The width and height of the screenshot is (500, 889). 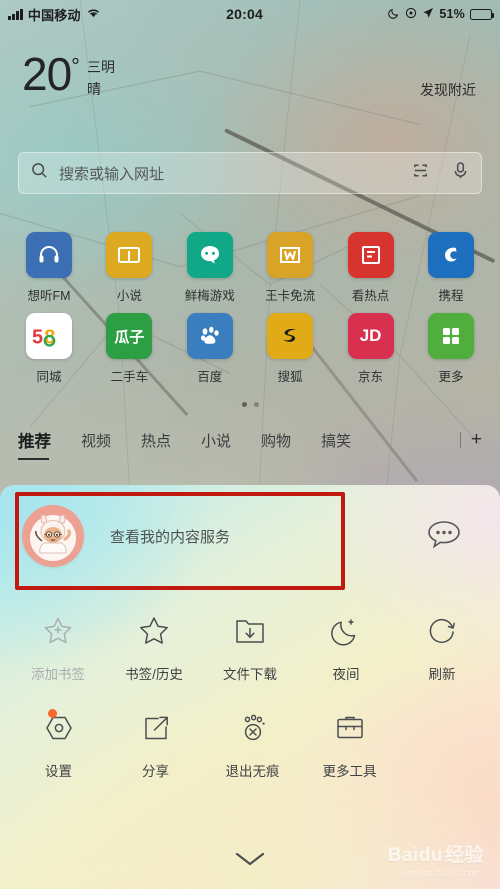 I want to click on shortcut-baidu: 百度, so click(x=210, y=349).